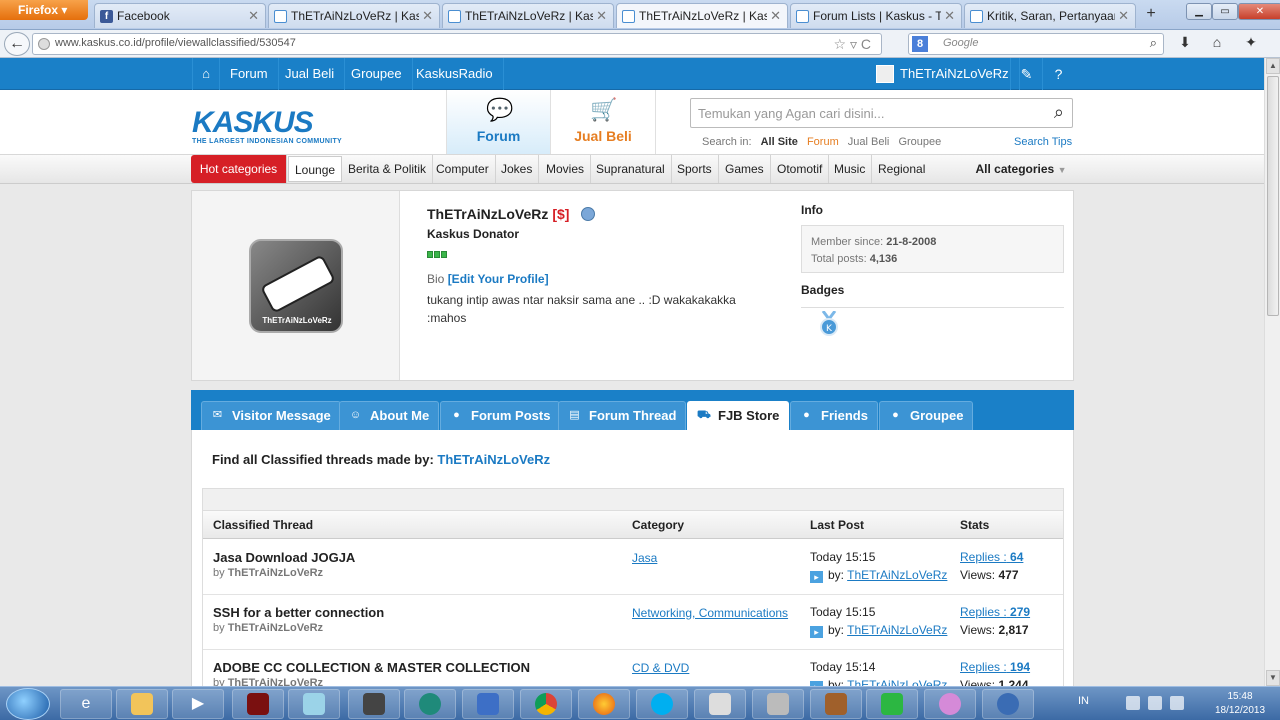 The image size is (1280, 720). Describe the element at coordinates (1026, 74) in the screenshot. I see `pencil-icon: ✎` at that location.